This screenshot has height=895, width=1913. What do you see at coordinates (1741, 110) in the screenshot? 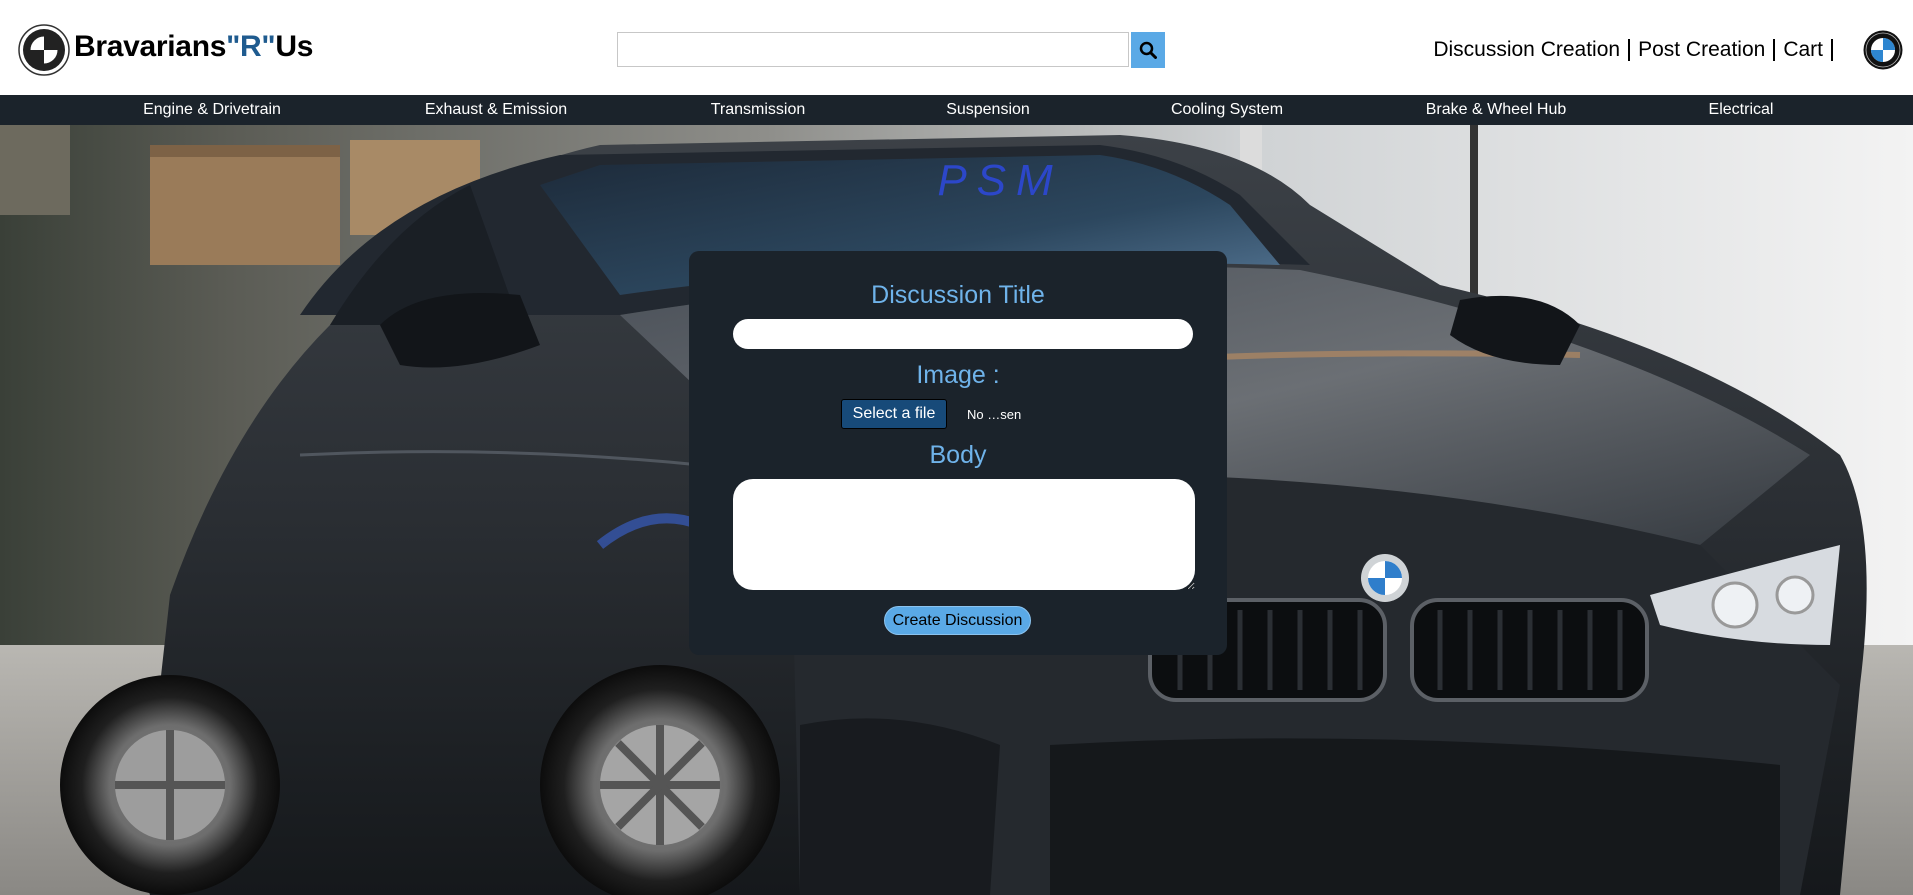
I see `nav-item-electrical: Electrical` at bounding box center [1741, 110].